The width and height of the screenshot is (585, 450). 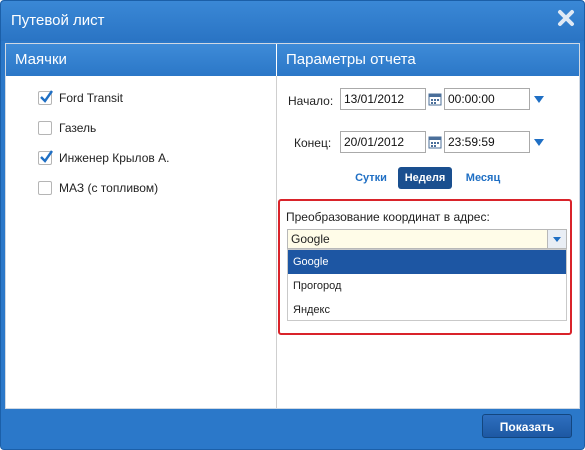 I want to click on show-button: Показать, so click(x=527, y=426).